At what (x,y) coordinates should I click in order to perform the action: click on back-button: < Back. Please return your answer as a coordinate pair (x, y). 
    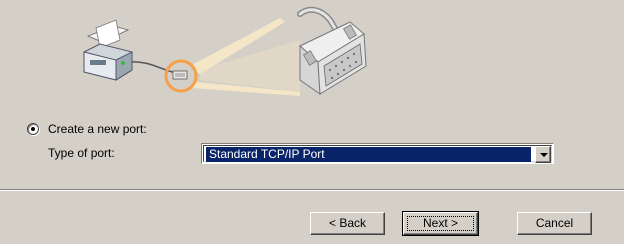
    Looking at the image, I should click on (347, 223).